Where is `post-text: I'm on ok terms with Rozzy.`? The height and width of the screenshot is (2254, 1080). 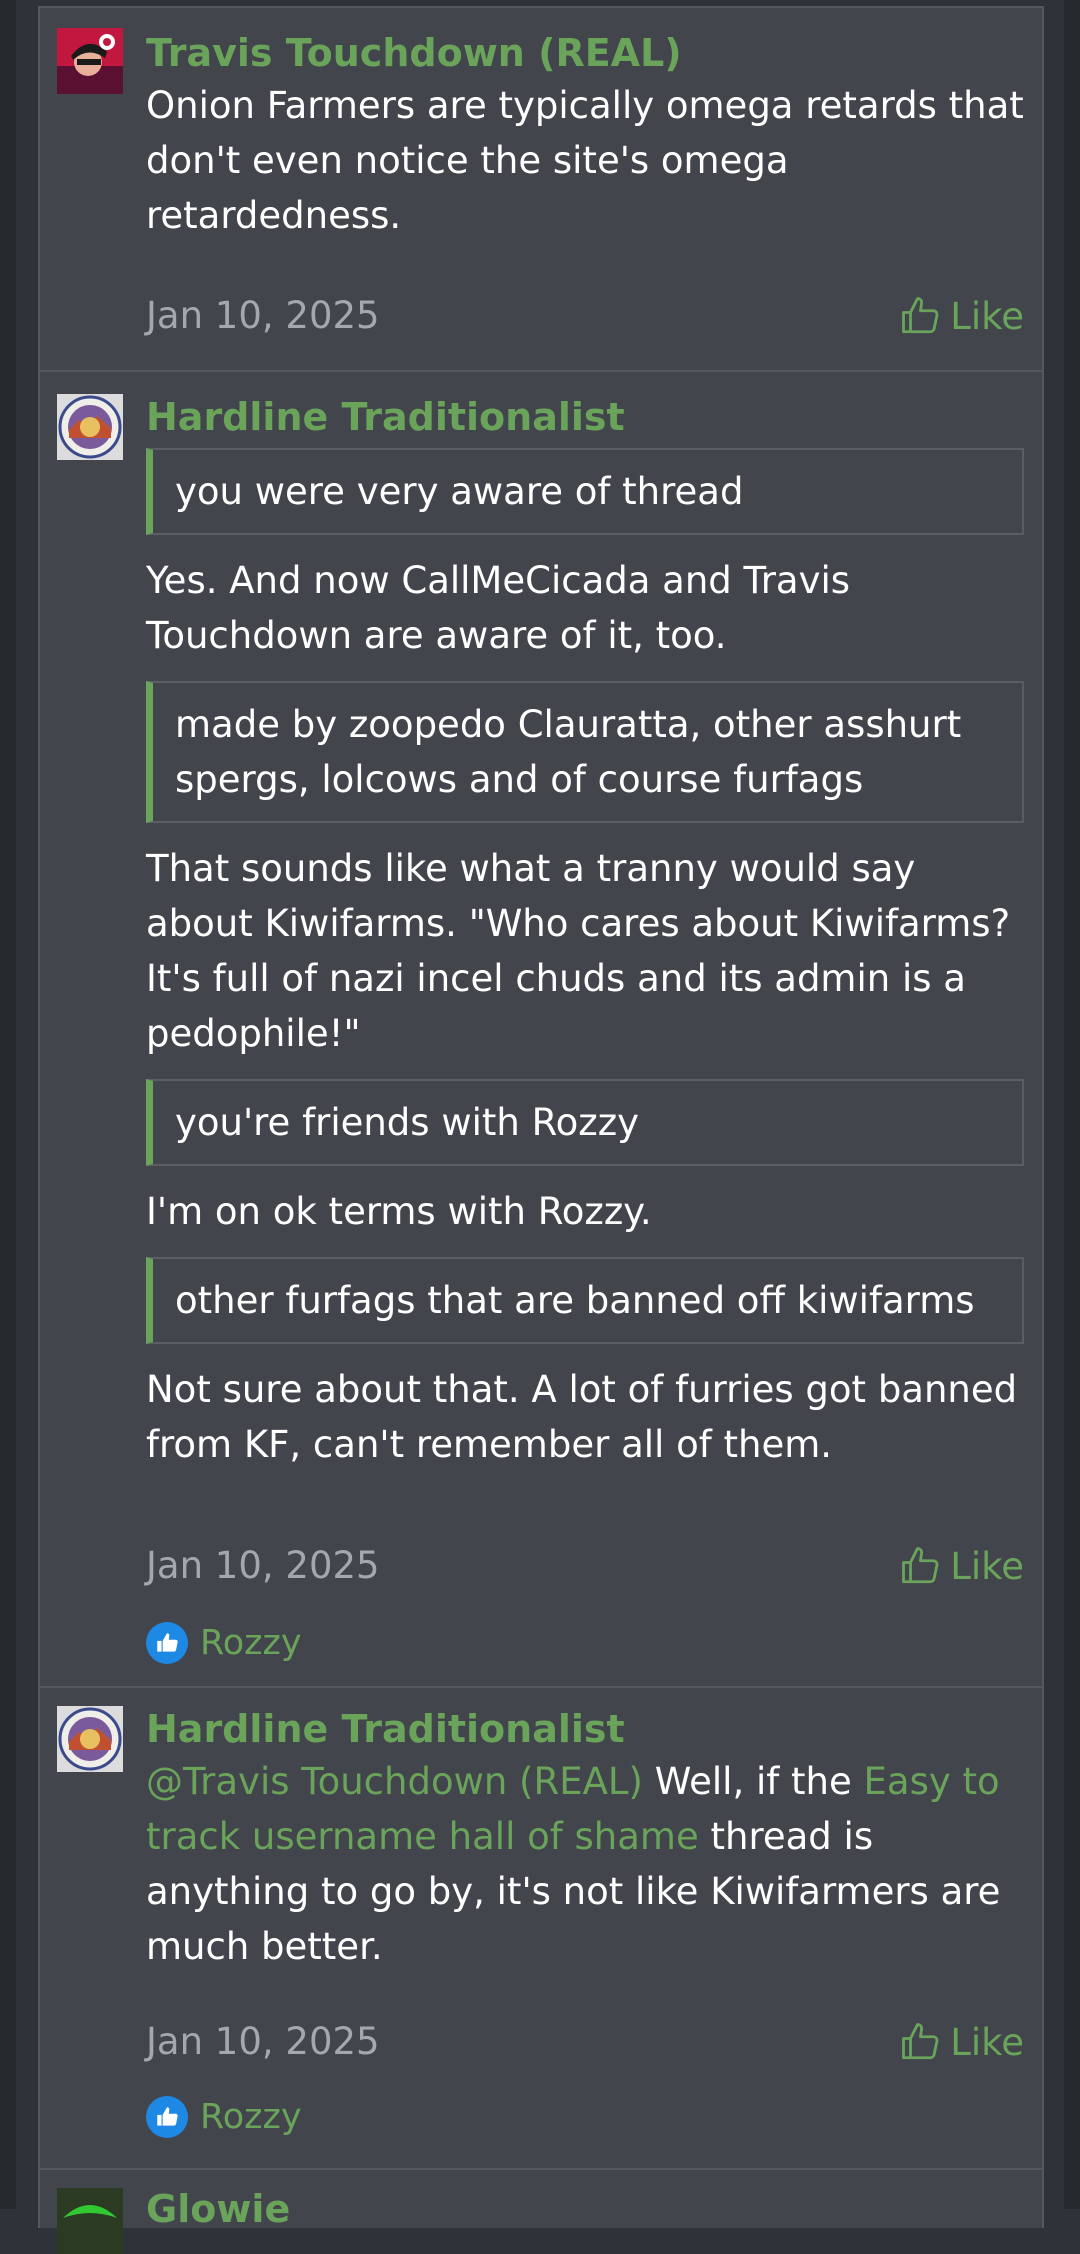
post-text: I'm on ok terms with Rozzy. is located at coordinates (399, 1211).